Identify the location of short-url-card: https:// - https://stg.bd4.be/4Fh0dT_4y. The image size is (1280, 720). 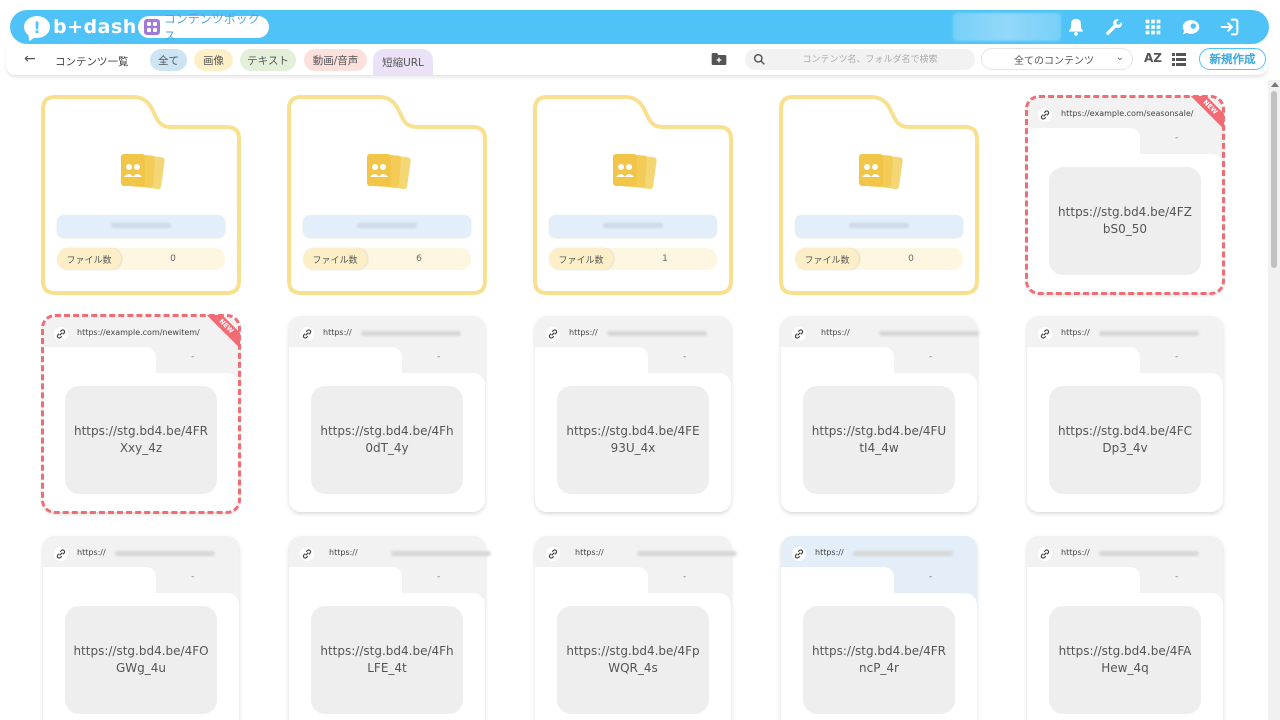
(387, 414).